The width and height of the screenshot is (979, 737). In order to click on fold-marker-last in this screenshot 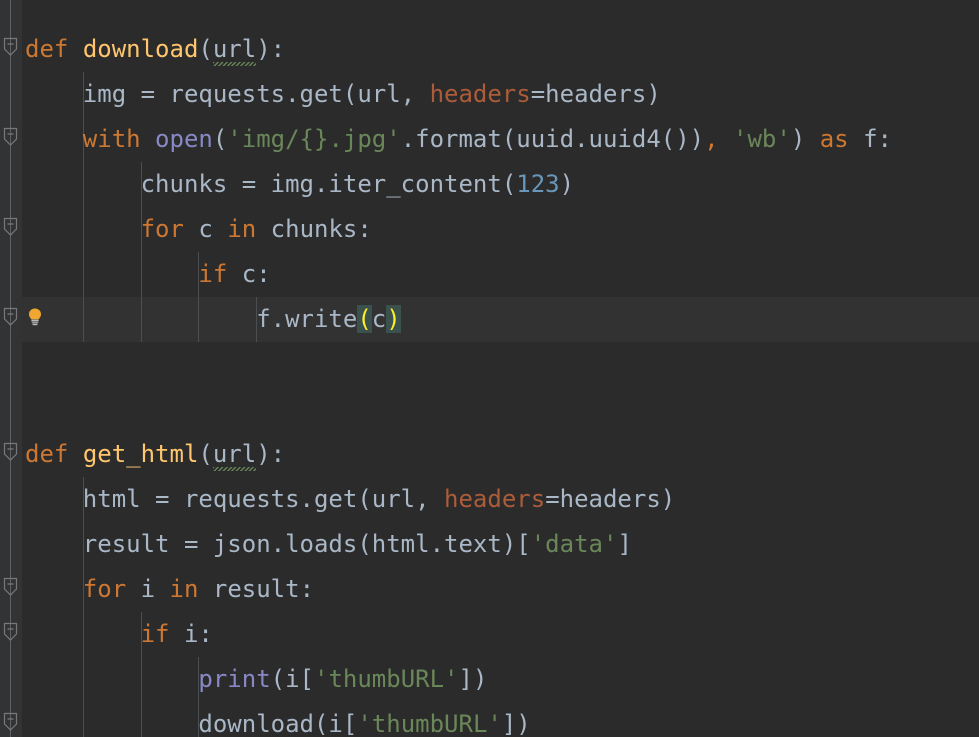, I will do `click(10, 722)`.